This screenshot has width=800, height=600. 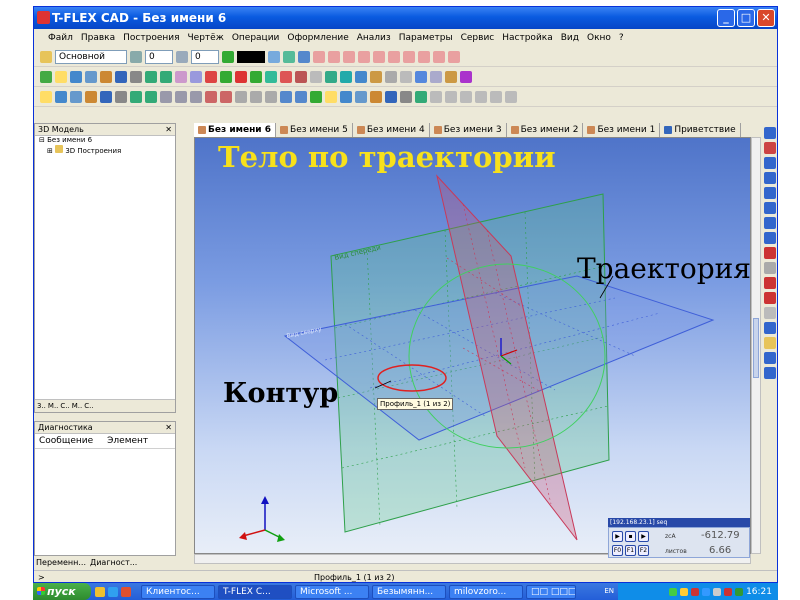 I want to click on tray-volume-icon, so click(x=717, y=591).